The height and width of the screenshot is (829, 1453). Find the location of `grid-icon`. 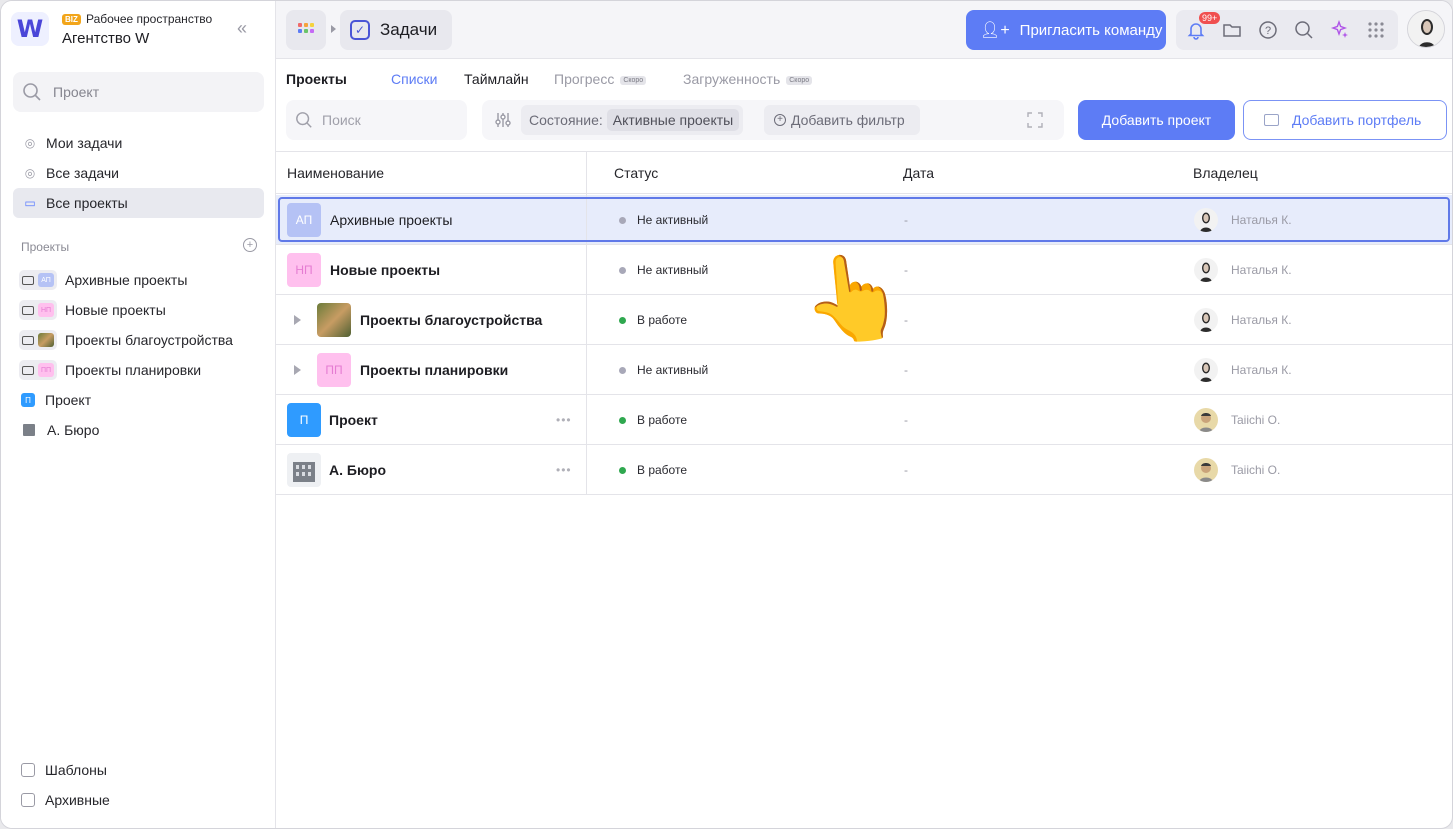

grid-icon is located at coordinates (1376, 30).